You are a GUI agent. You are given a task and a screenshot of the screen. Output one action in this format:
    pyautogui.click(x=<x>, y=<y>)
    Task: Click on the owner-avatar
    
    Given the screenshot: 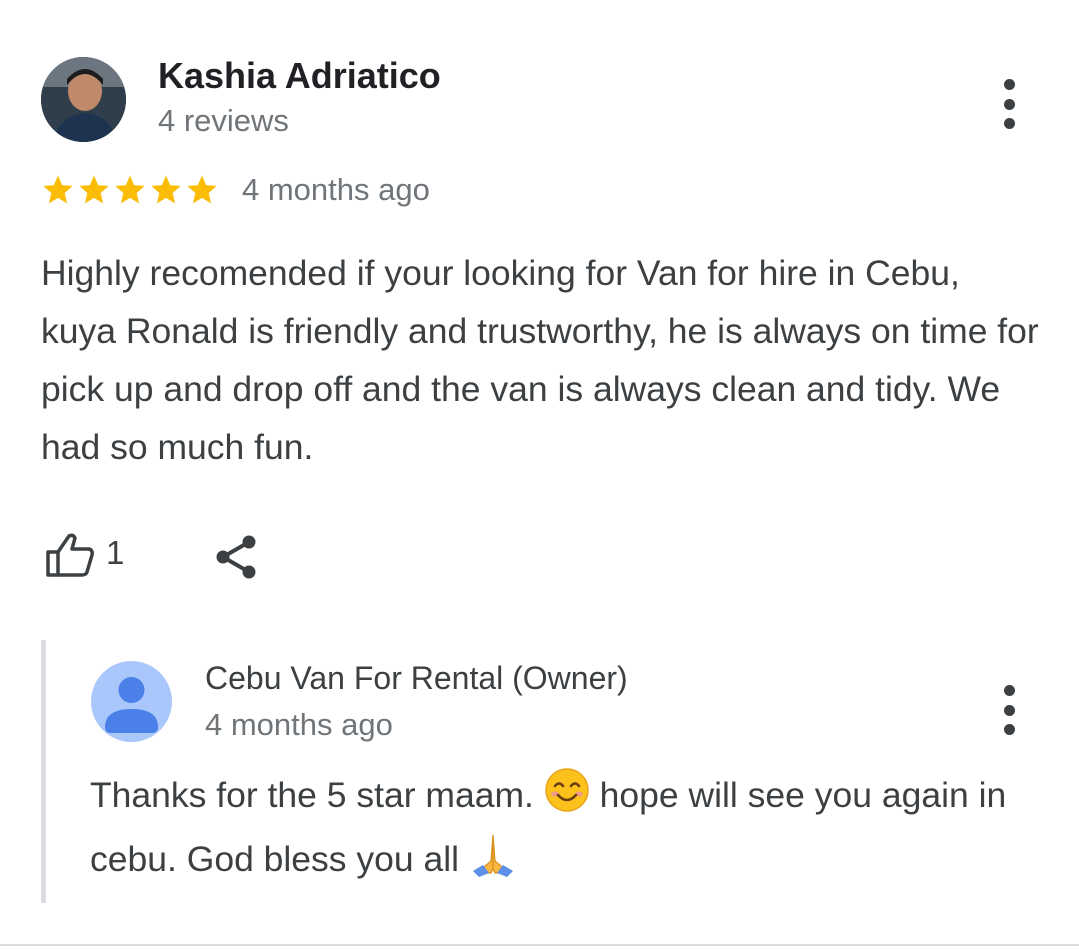 What is the action you would take?
    pyautogui.click(x=131, y=701)
    